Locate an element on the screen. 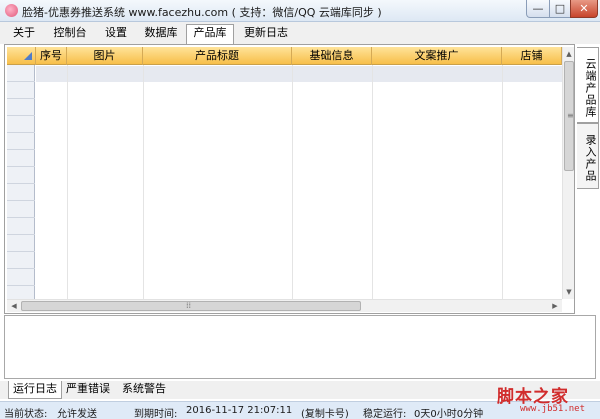 The height and width of the screenshot is (419, 600). grip-icon: ≡ is located at coordinates (570, 115).